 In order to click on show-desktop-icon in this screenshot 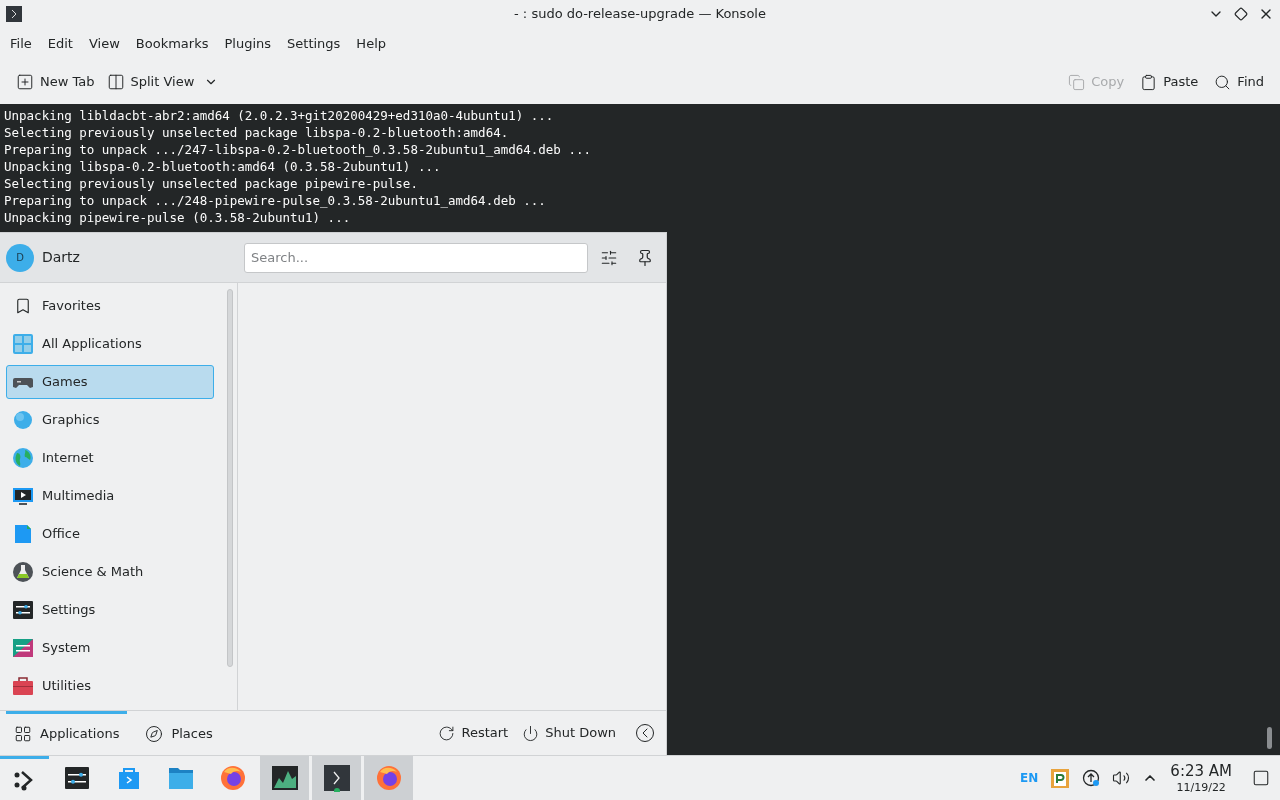, I will do `click(1261, 778)`.